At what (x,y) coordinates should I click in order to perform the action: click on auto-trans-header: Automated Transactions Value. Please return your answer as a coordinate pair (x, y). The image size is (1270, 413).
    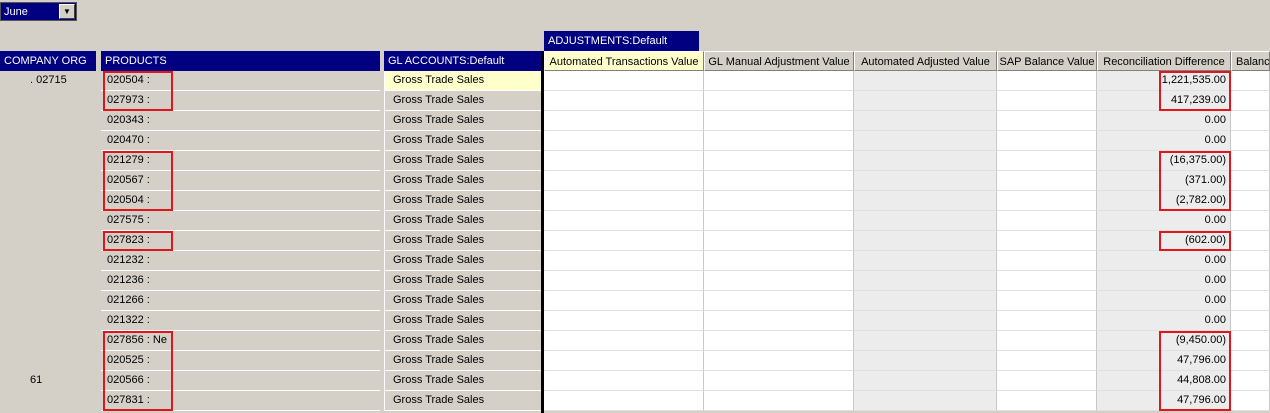
    Looking at the image, I should click on (624, 61).